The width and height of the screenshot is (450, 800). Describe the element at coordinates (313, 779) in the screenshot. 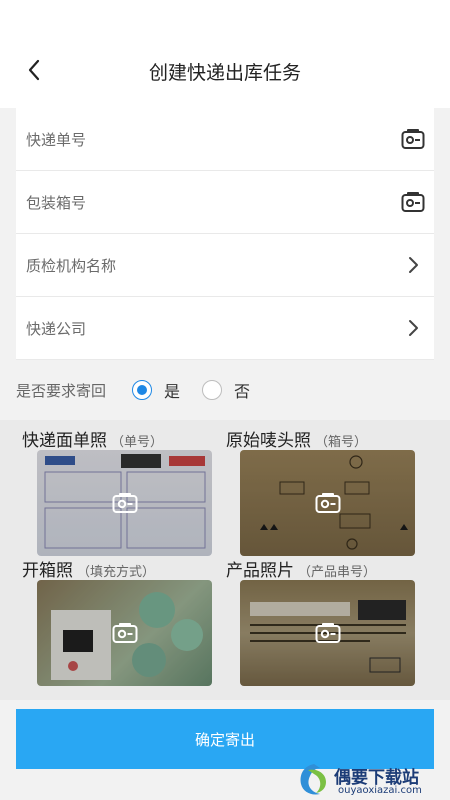

I see `watermark-logo-icon` at that location.